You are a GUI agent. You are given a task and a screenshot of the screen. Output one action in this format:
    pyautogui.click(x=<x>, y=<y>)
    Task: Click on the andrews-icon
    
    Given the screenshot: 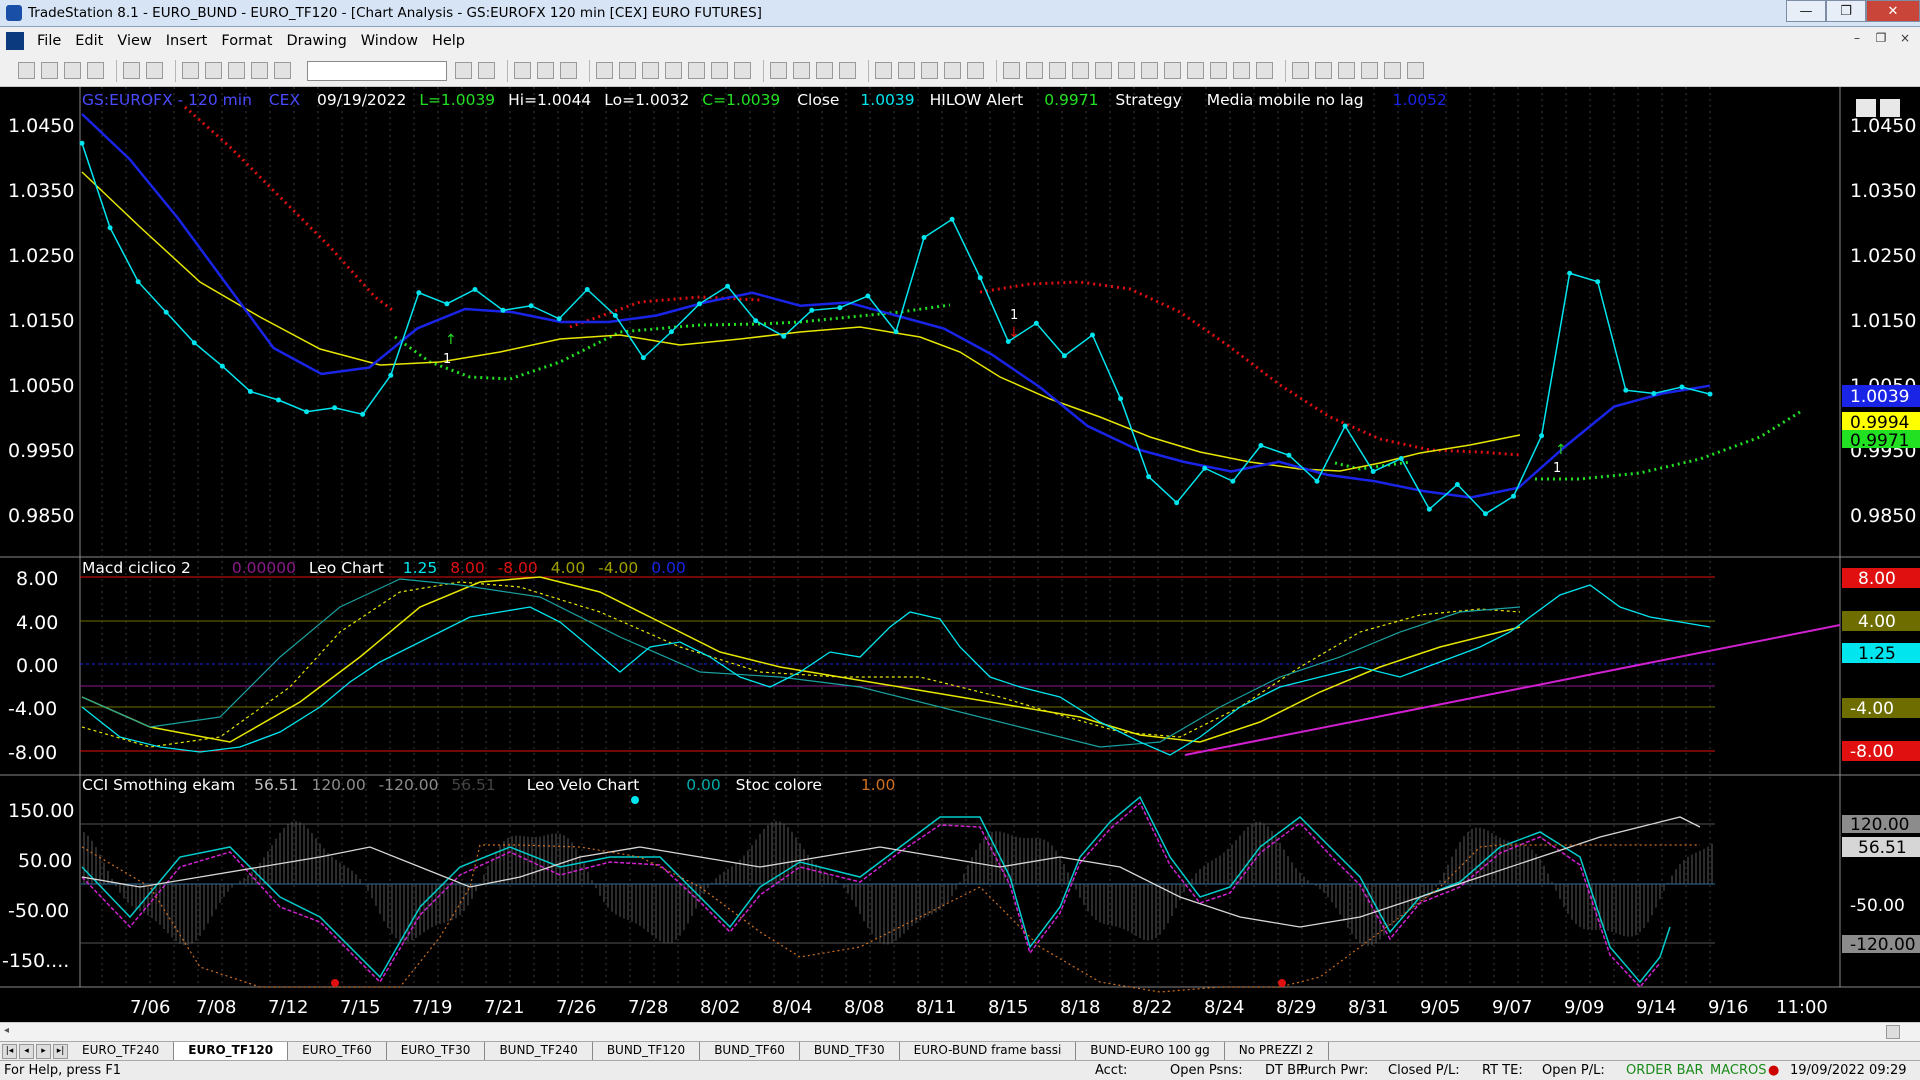 What is the action you would take?
    pyautogui.click(x=1149, y=70)
    